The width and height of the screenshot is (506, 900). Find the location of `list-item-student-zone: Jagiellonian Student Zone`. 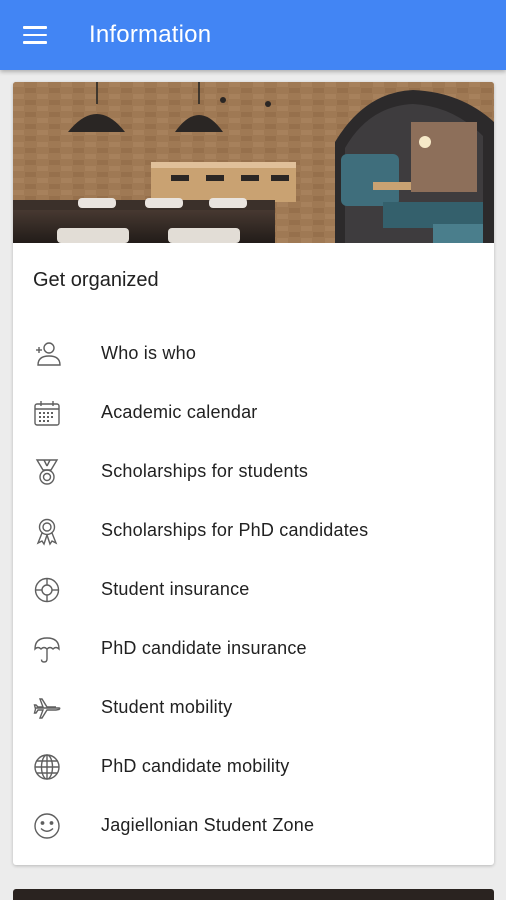

list-item-student-zone: Jagiellonian Student Zone is located at coordinates (253, 825).